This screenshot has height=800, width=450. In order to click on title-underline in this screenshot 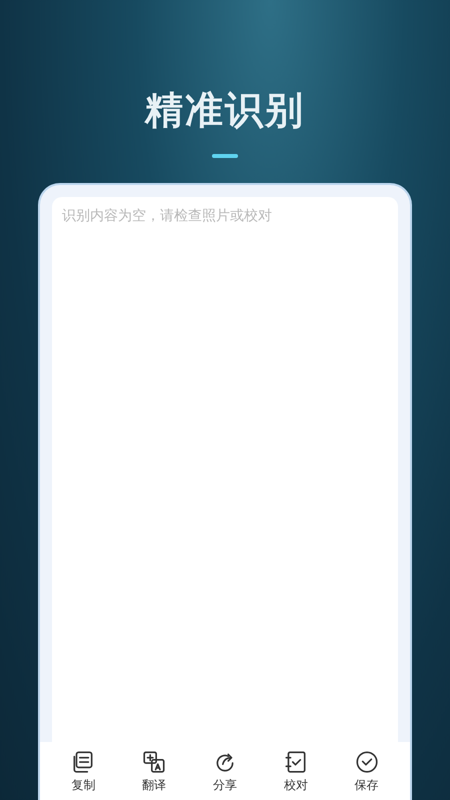, I will do `click(225, 156)`.